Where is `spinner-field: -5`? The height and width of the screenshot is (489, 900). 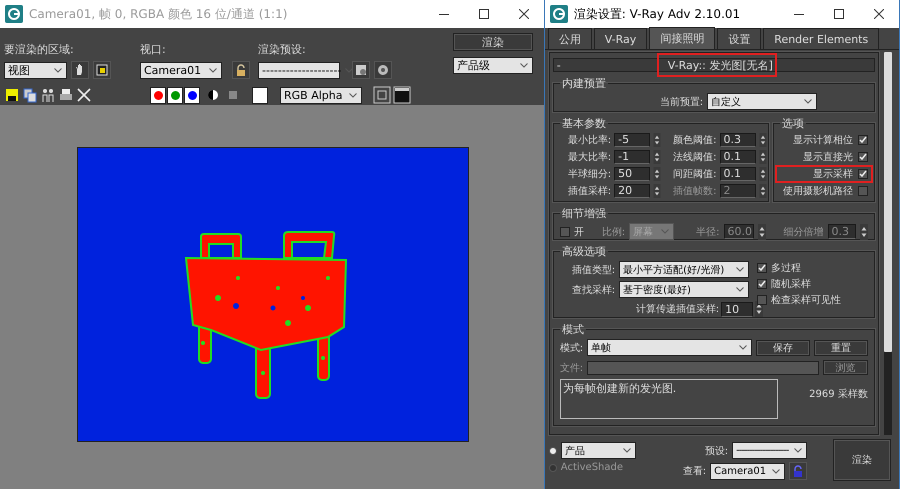 spinner-field: -5 is located at coordinates (632, 140).